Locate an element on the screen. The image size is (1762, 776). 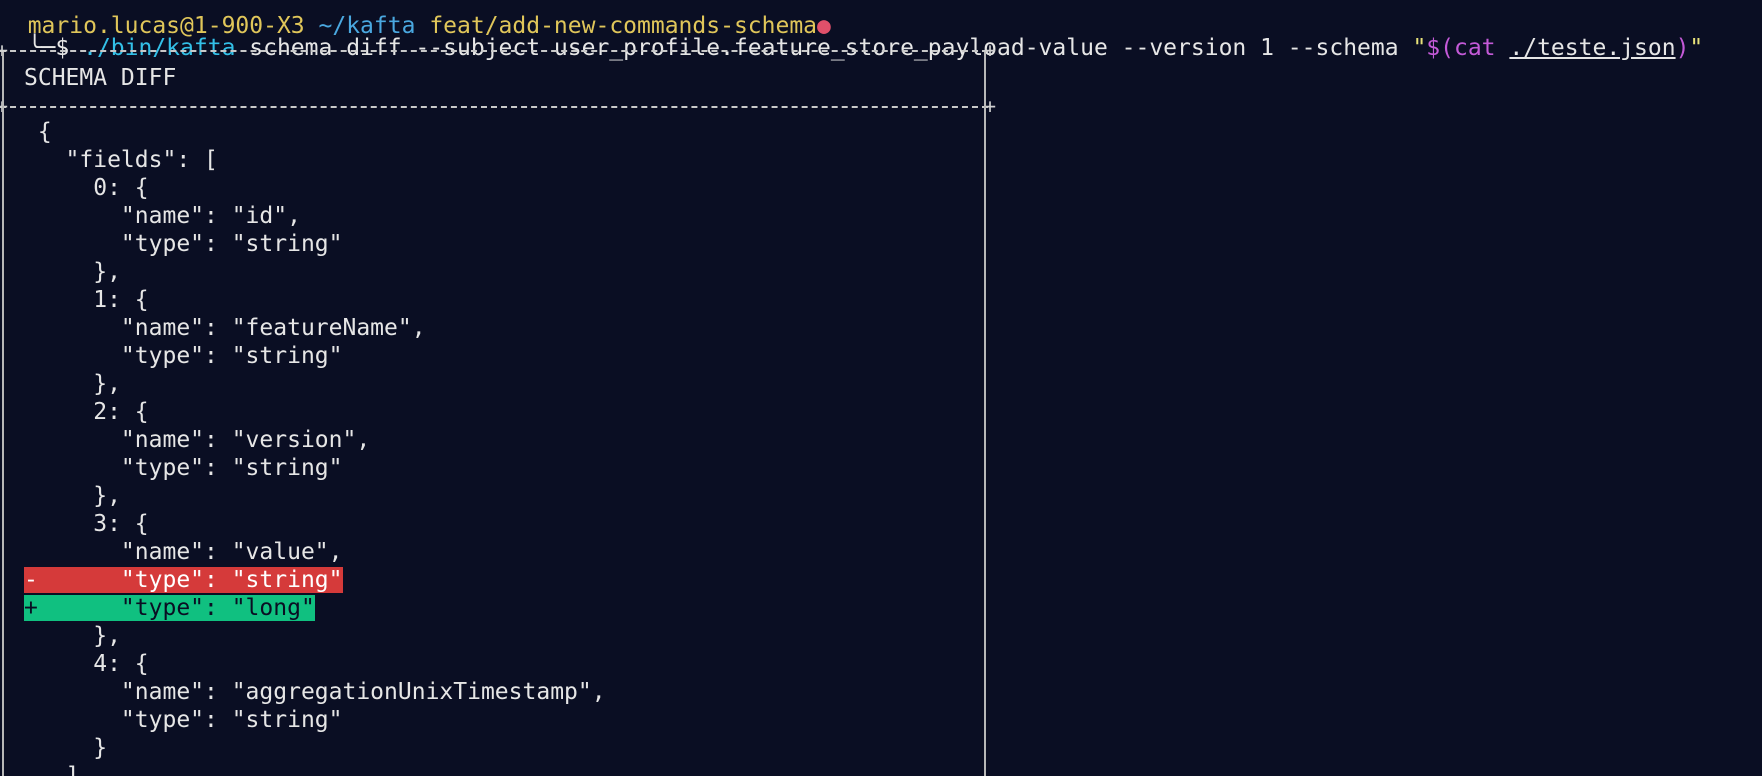
diff-line: 3: { is located at coordinates (86, 524).